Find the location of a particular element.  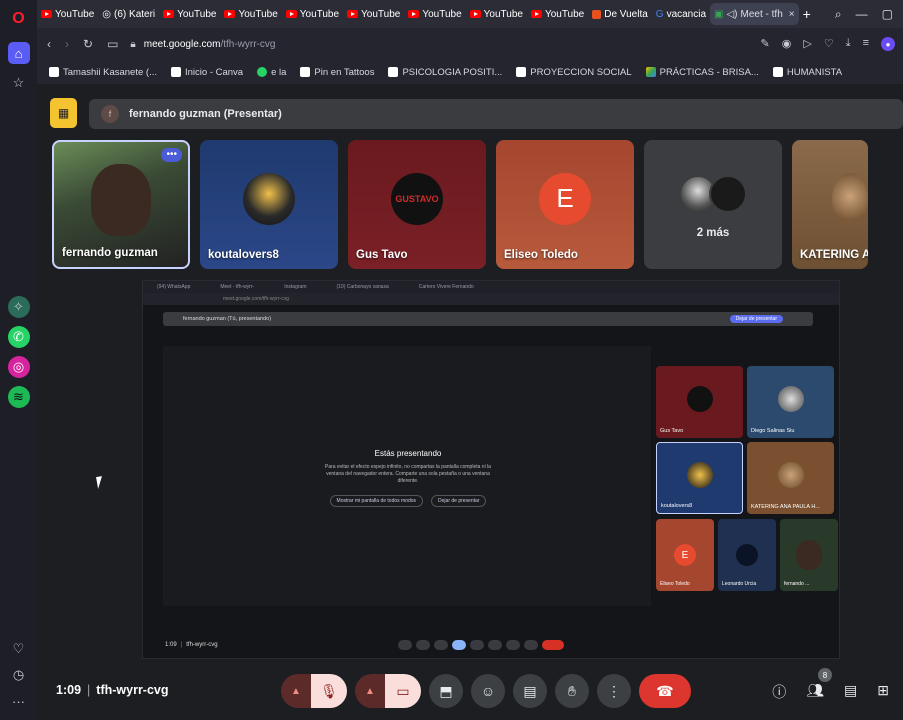

menu-icon: ≡ is located at coordinates (866, 44).